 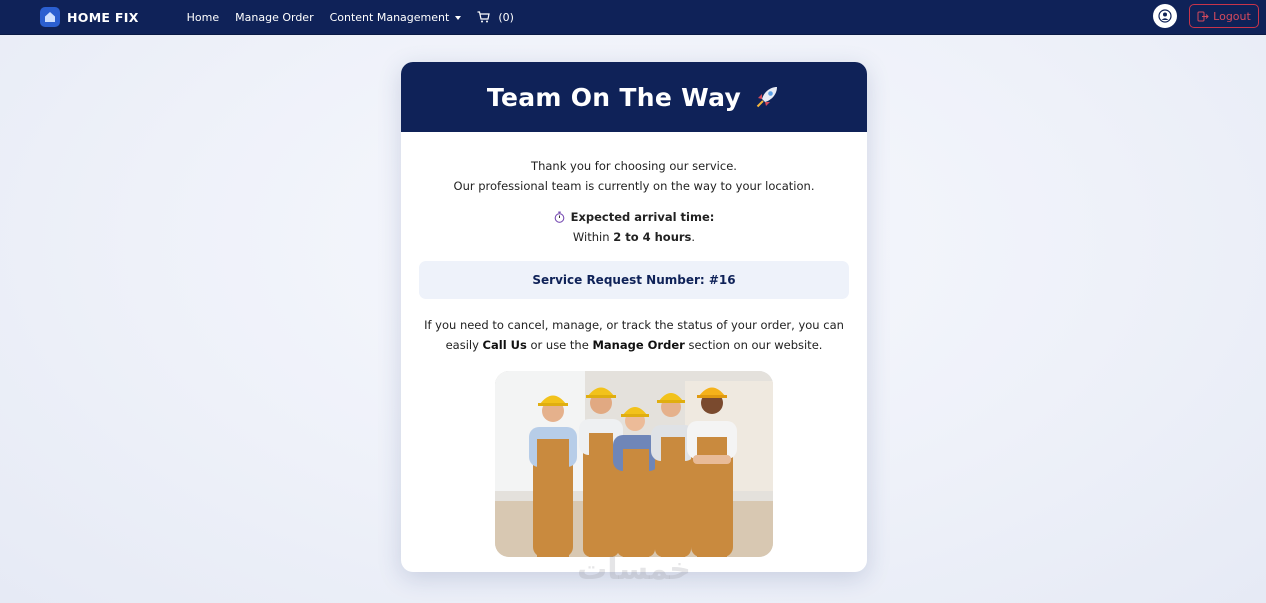 I want to click on rocket-icon, so click(x=767, y=97).